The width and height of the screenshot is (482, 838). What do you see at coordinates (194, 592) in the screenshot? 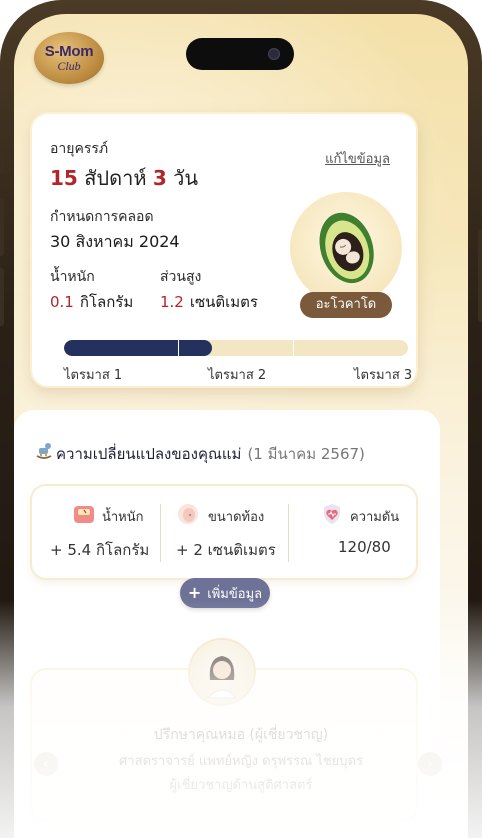
I see `plus-icon: +` at bounding box center [194, 592].